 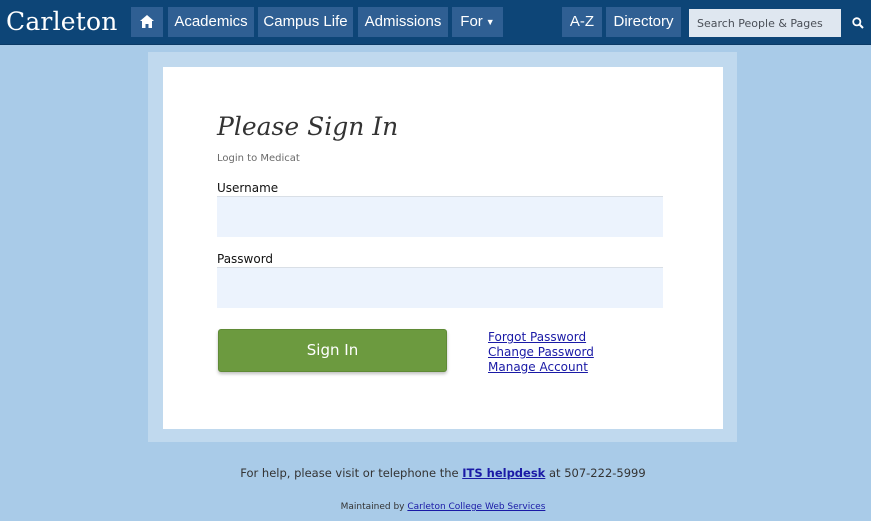 I want to click on username-field, so click(x=440, y=216).